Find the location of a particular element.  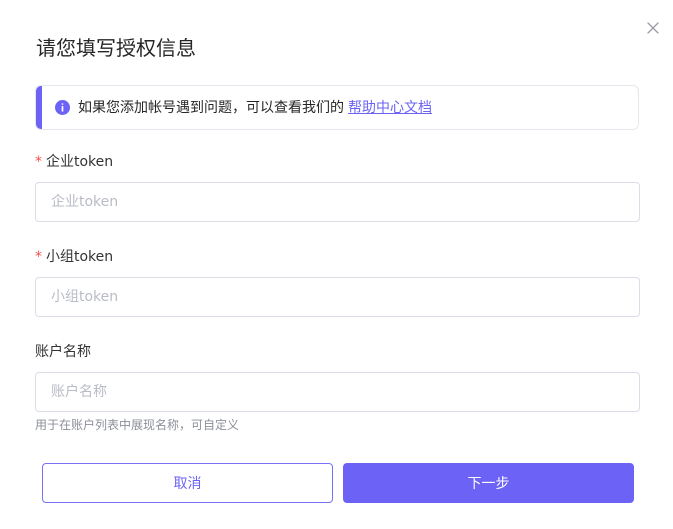

help-notice: 如果您添加帐号遇到问题，可以查看我们的 帮助中心文档 is located at coordinates (337, 107).